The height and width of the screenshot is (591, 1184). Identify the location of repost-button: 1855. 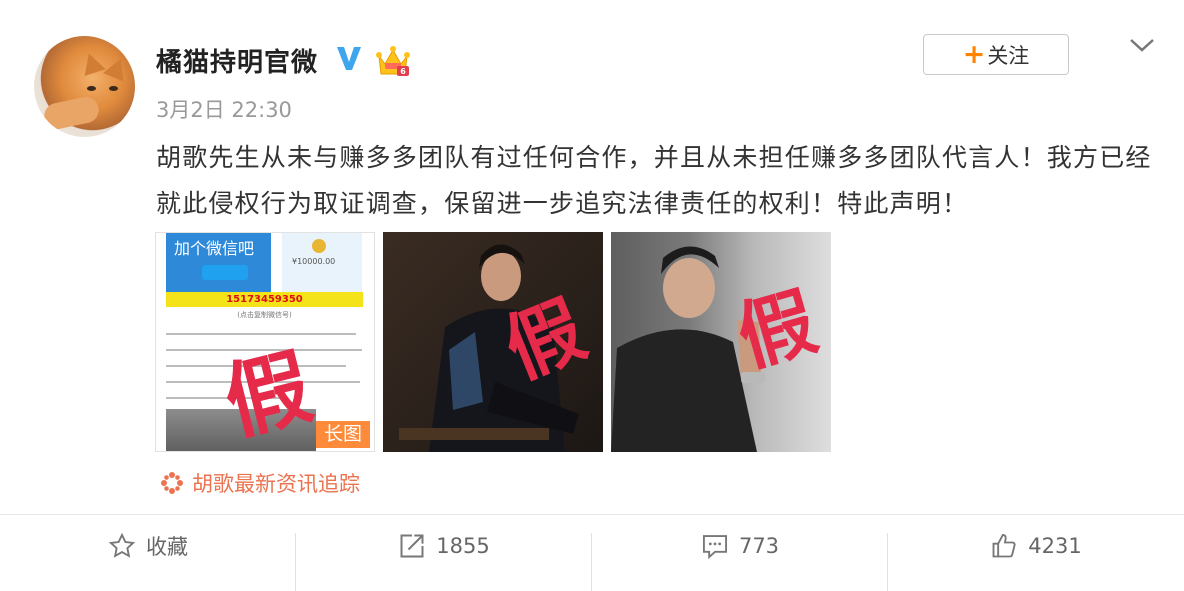
(444, 553).